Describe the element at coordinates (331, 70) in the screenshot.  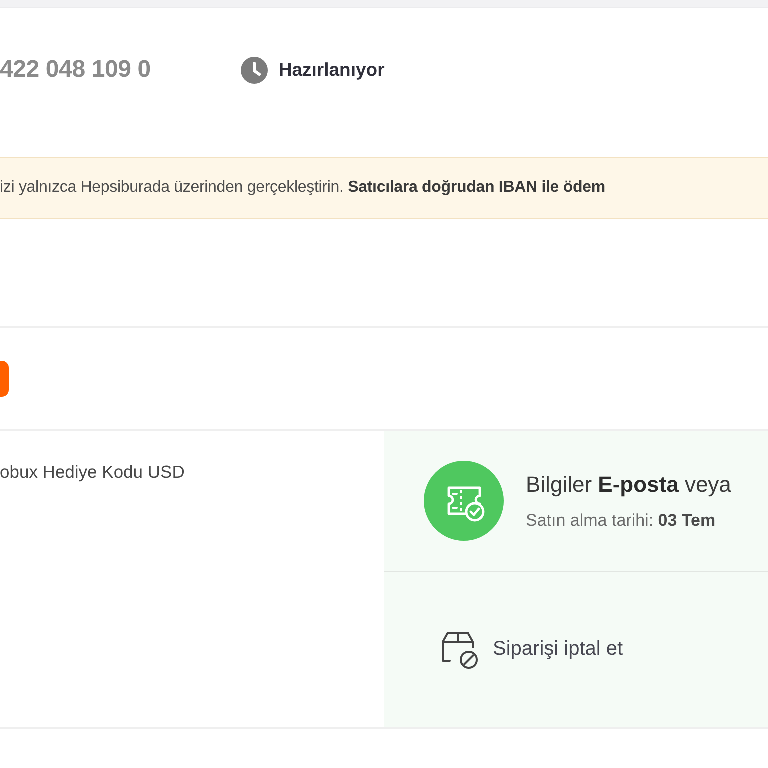
I see `order-status: Hazırlanıyor` at that location.